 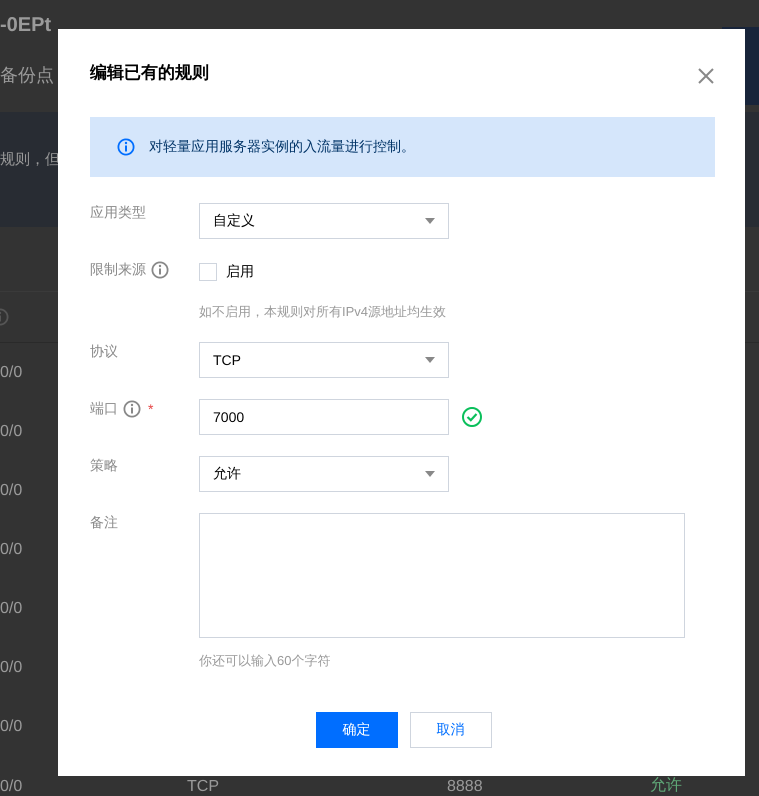 I want to click on hint-text: 如不启用，本规则对所有IPv4源地址均生效, so click(x=322, y=312).